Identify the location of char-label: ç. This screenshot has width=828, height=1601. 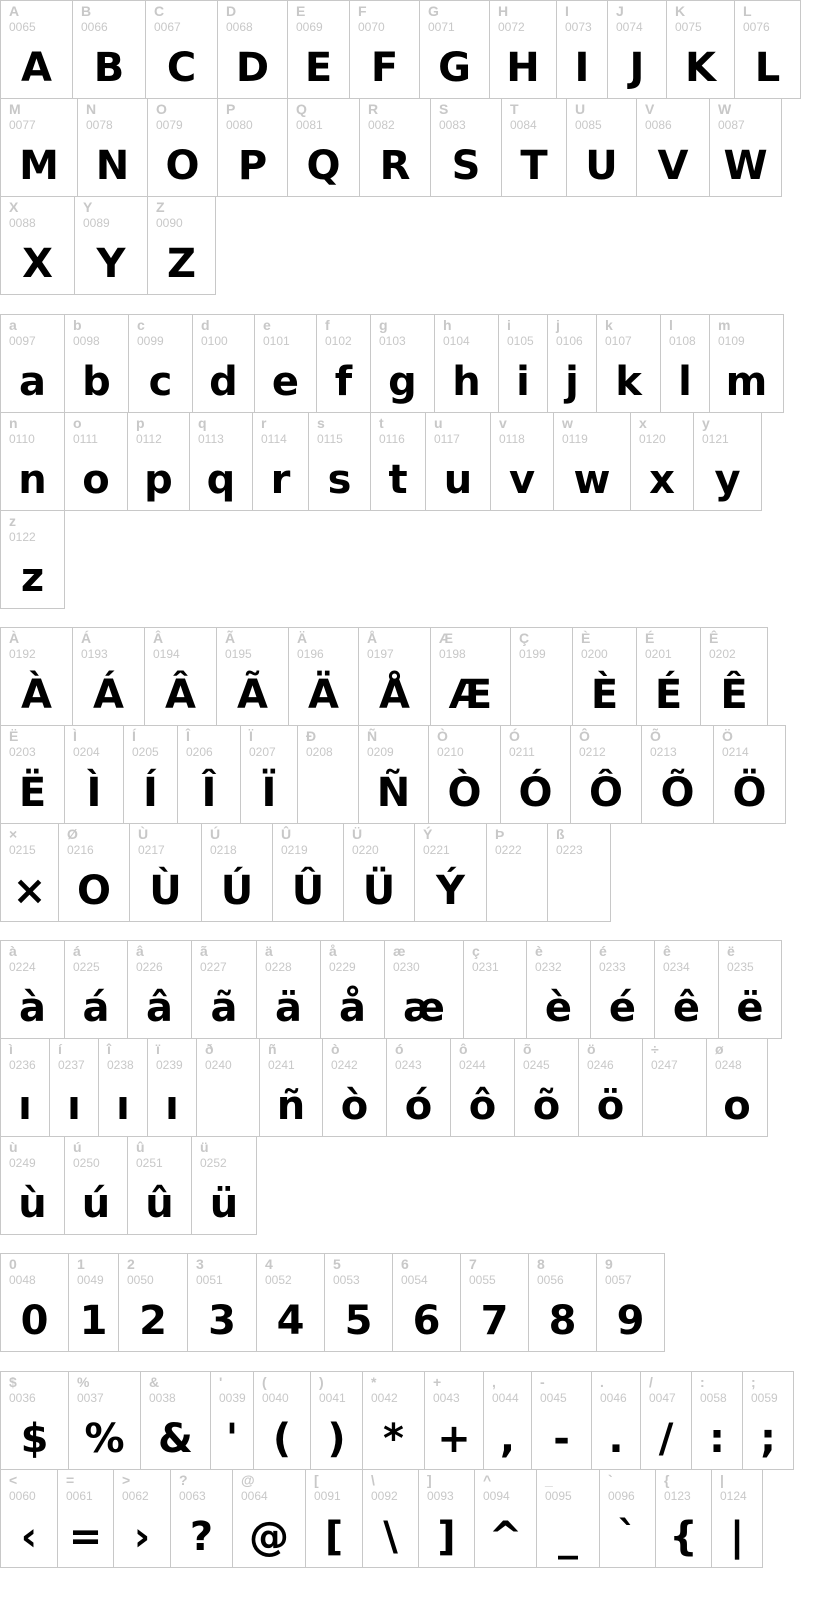
(476, 951).